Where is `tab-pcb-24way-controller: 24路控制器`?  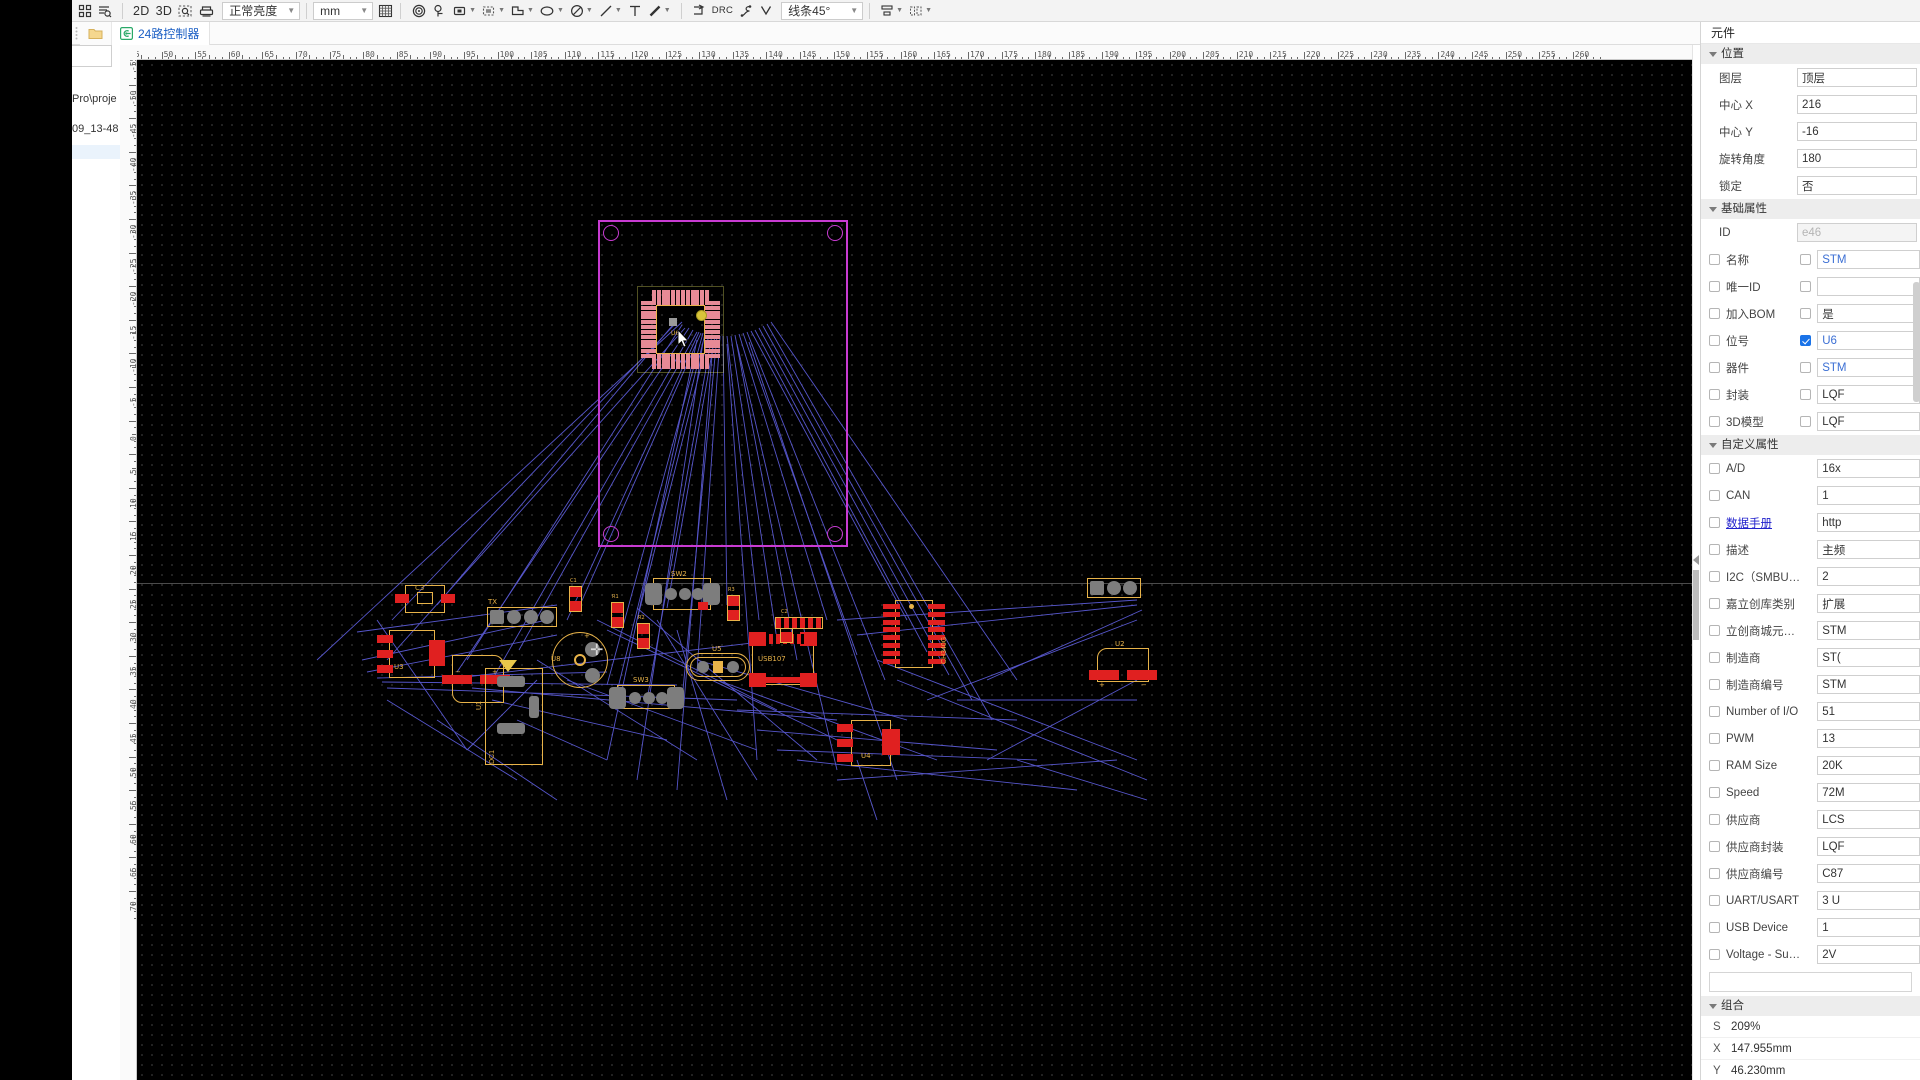
tab-pcb-24way-controller: 24路控制器 is located at coordinates (161, 33).